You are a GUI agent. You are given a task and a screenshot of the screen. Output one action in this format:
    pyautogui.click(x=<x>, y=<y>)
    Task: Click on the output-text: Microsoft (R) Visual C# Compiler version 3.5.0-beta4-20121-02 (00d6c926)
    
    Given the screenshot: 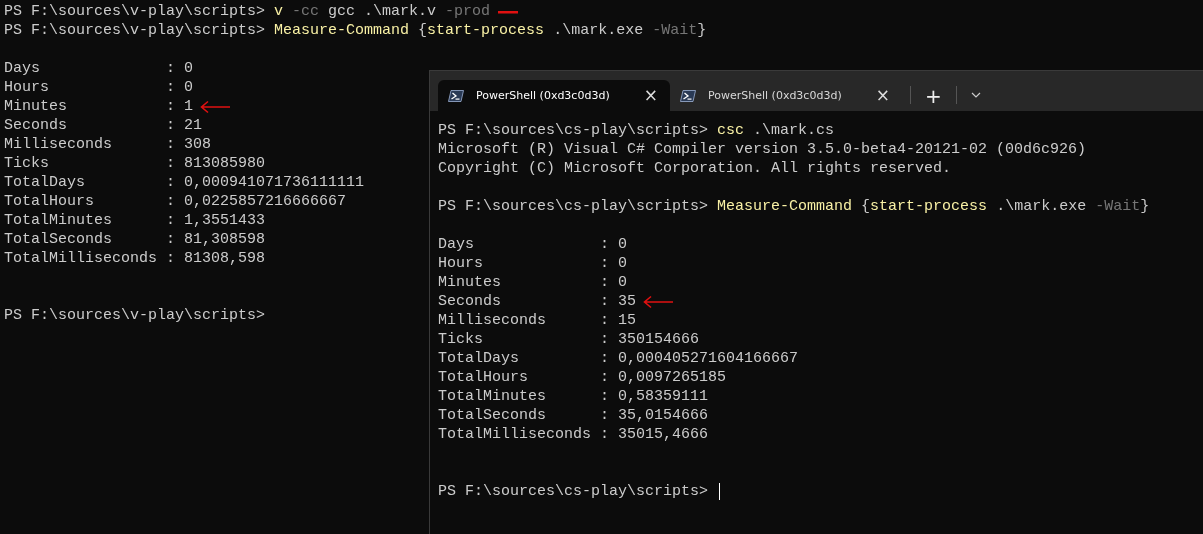 What is the action you would take?
    pyautogui.click(x=762, y=149)
    